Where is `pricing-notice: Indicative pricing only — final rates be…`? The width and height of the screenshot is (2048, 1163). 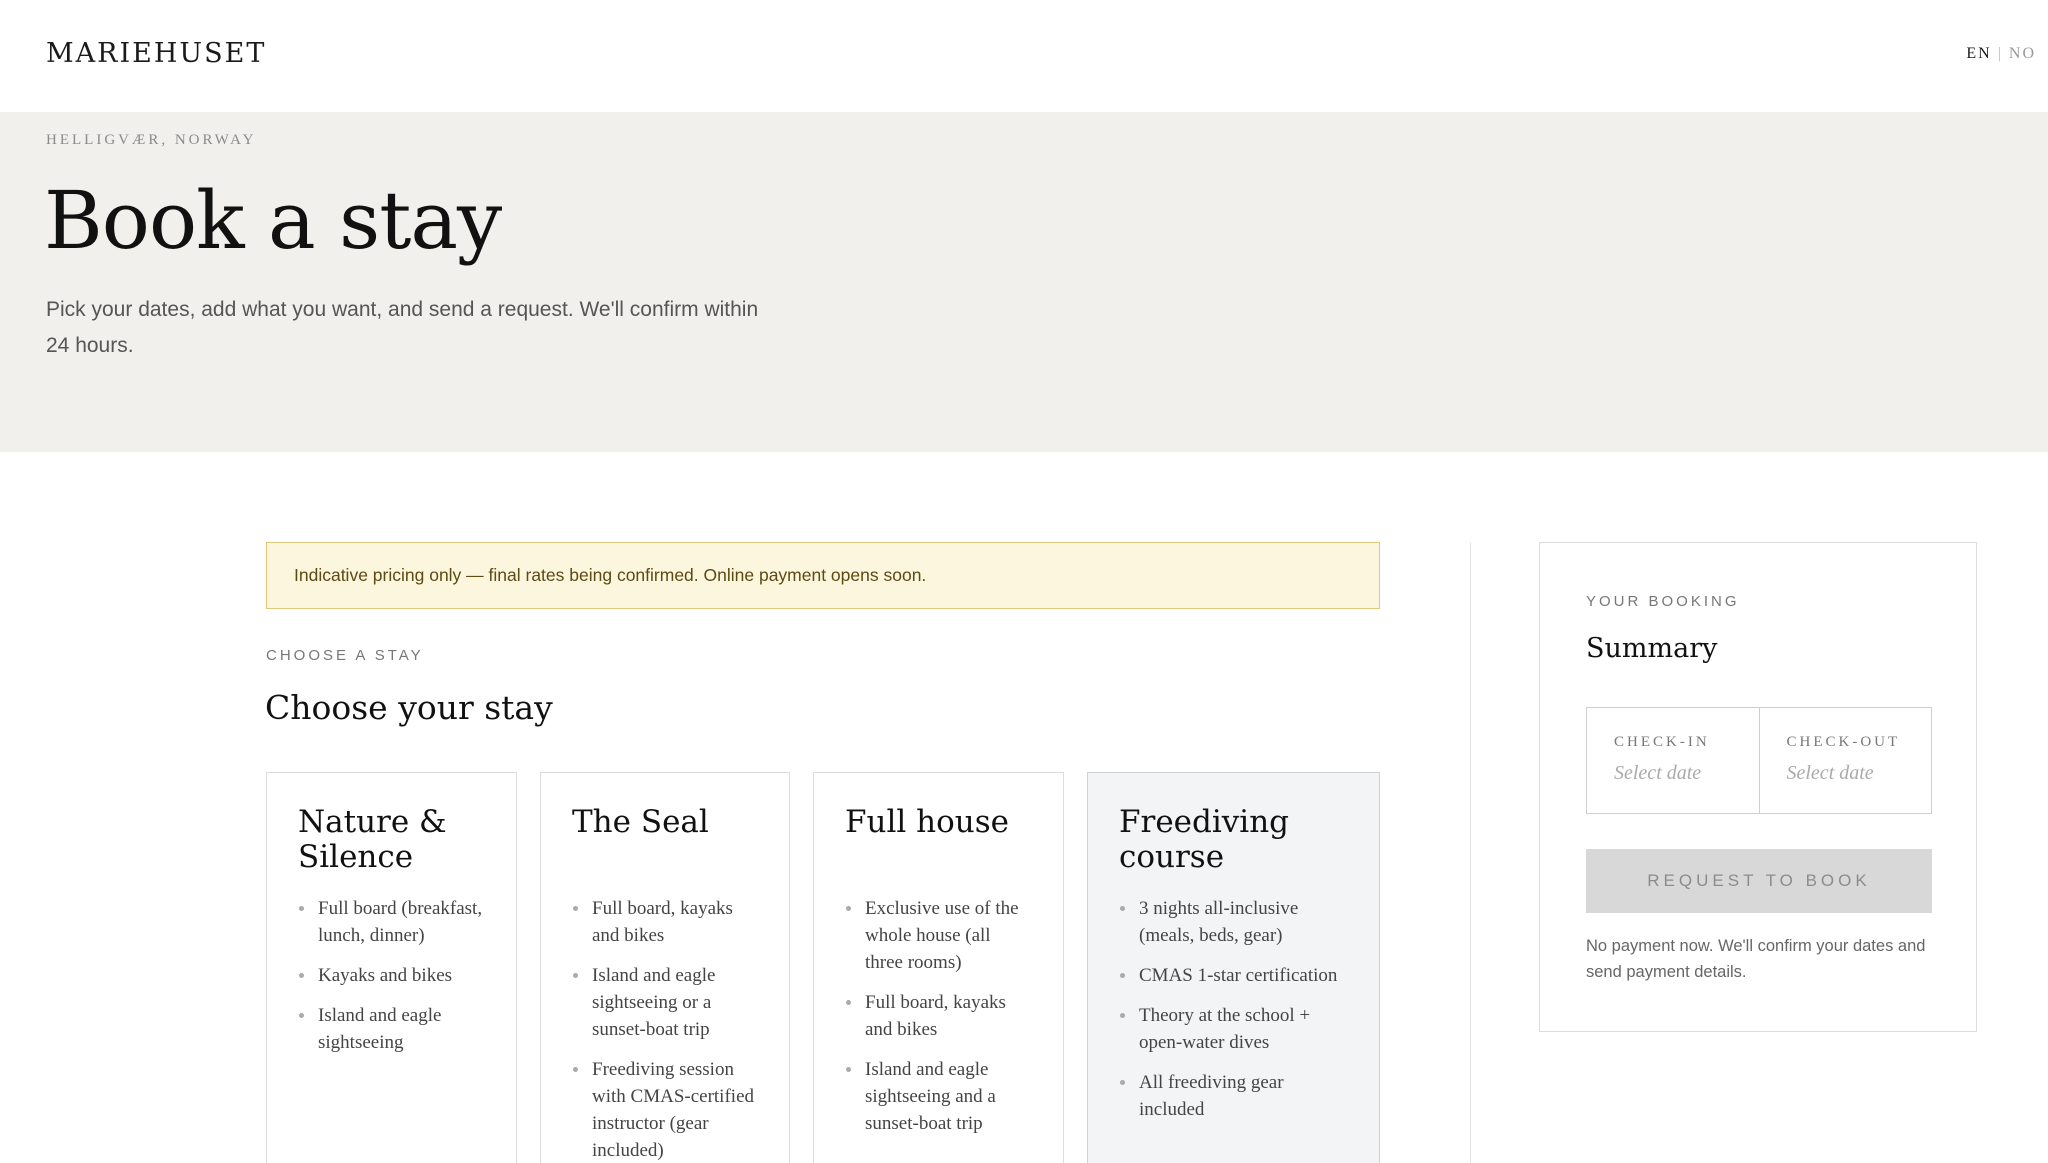 pricing-notice: Indicative pricing only — final rates be… is located at coordinates (823, 575).